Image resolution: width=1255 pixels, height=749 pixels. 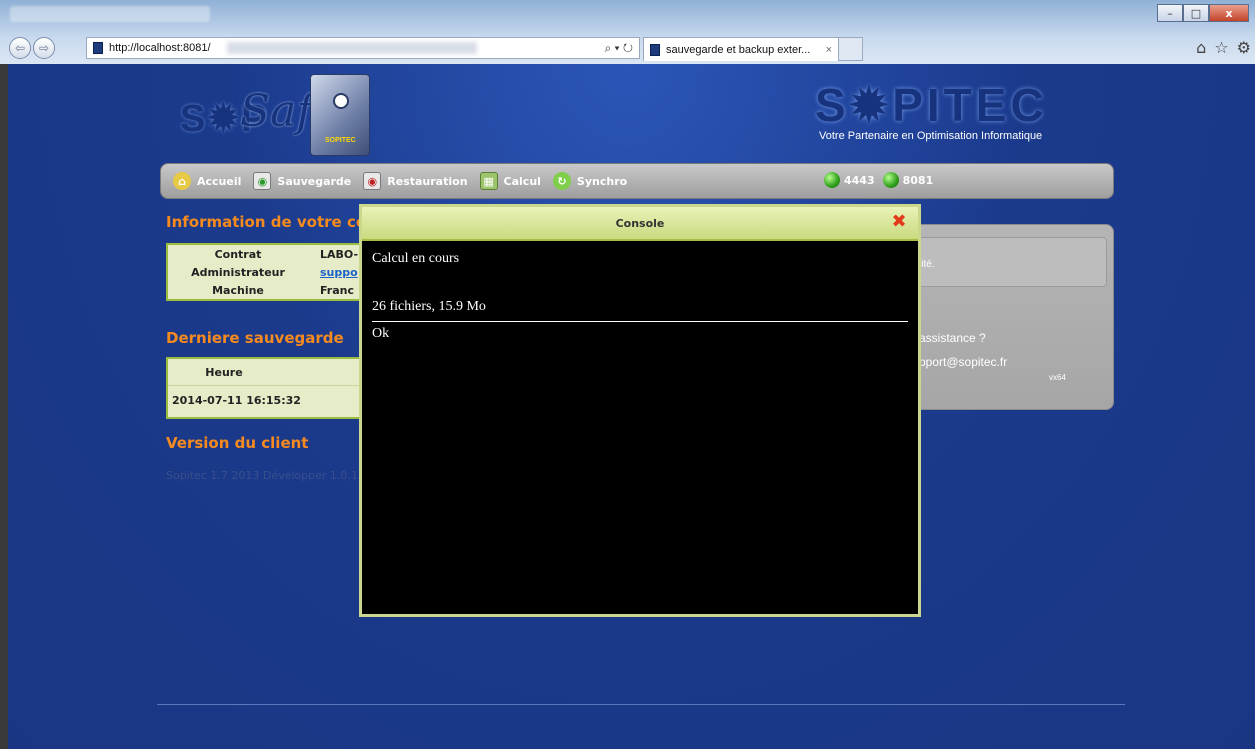 I want to click on menu-calcul: ▦ Calcul, so click(x=510, y=181).